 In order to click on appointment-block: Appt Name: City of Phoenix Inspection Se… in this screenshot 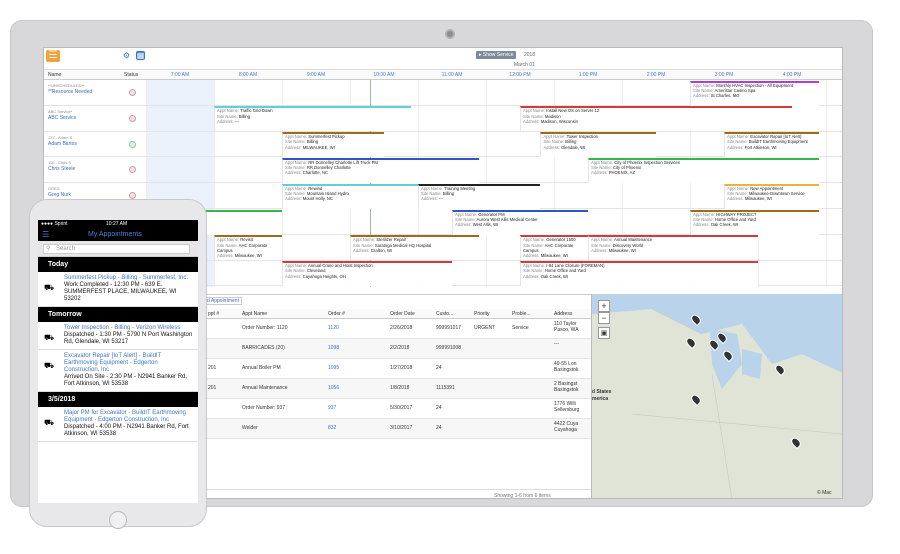, I will do `click(704, 170)`.